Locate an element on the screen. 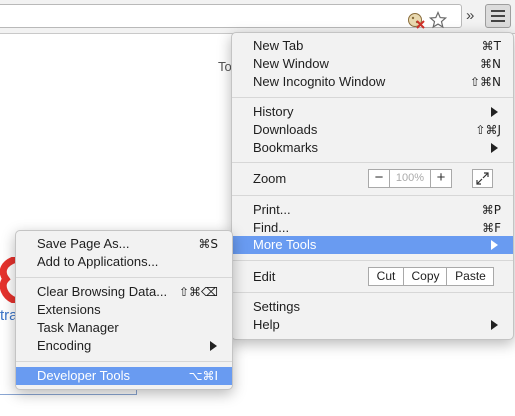 The height and width of the screenshot is (416, 515). menu-item-new-tab: New Tab ⌘T is located at coordinates (372, 46).